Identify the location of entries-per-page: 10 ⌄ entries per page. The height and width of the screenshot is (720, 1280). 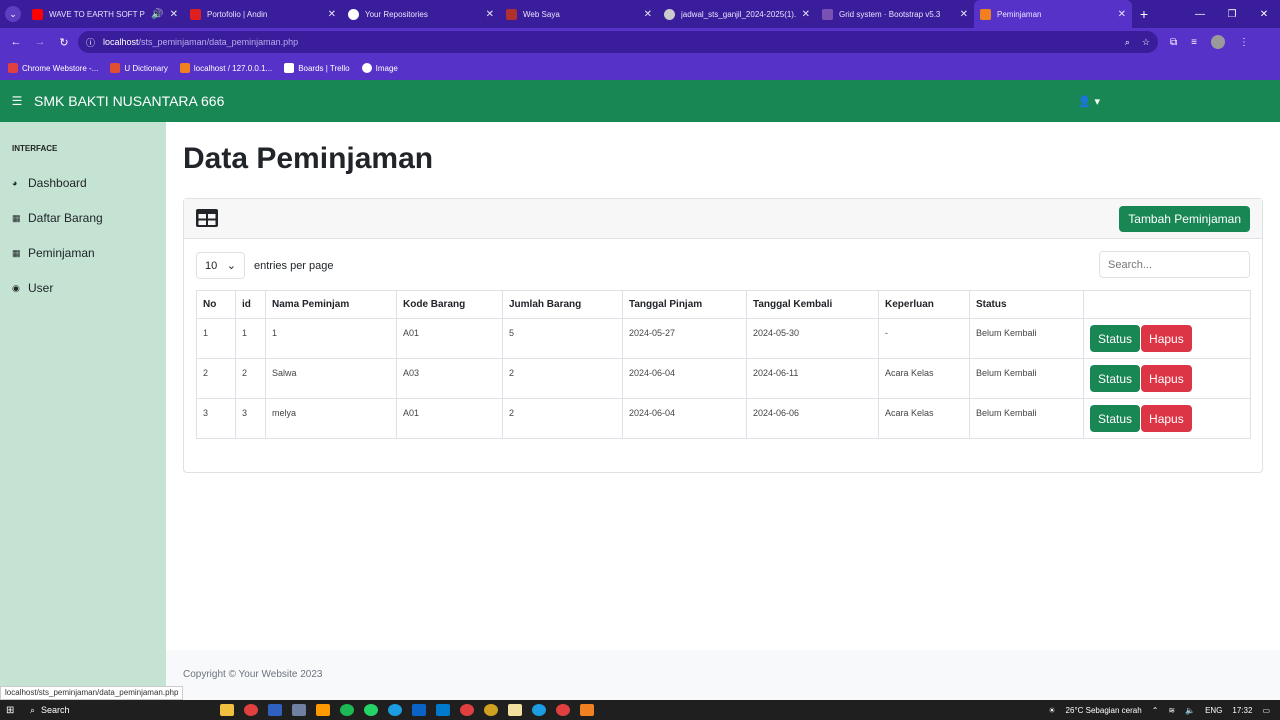
(265, 265).